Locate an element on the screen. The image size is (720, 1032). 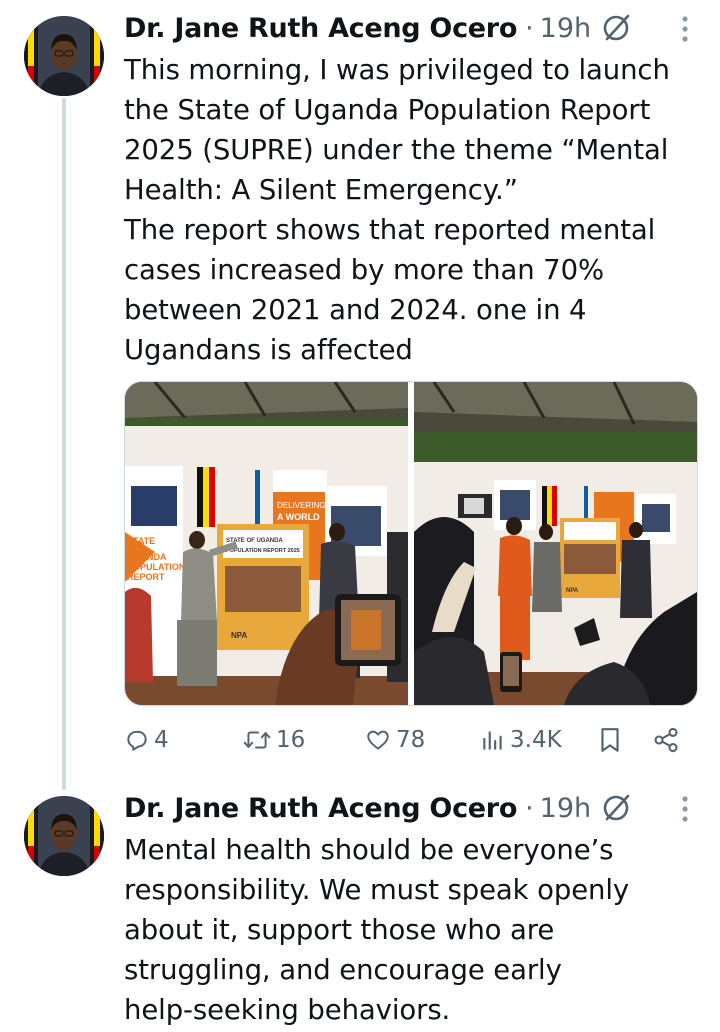
bookmark-button is located at coordinates (610, 740).